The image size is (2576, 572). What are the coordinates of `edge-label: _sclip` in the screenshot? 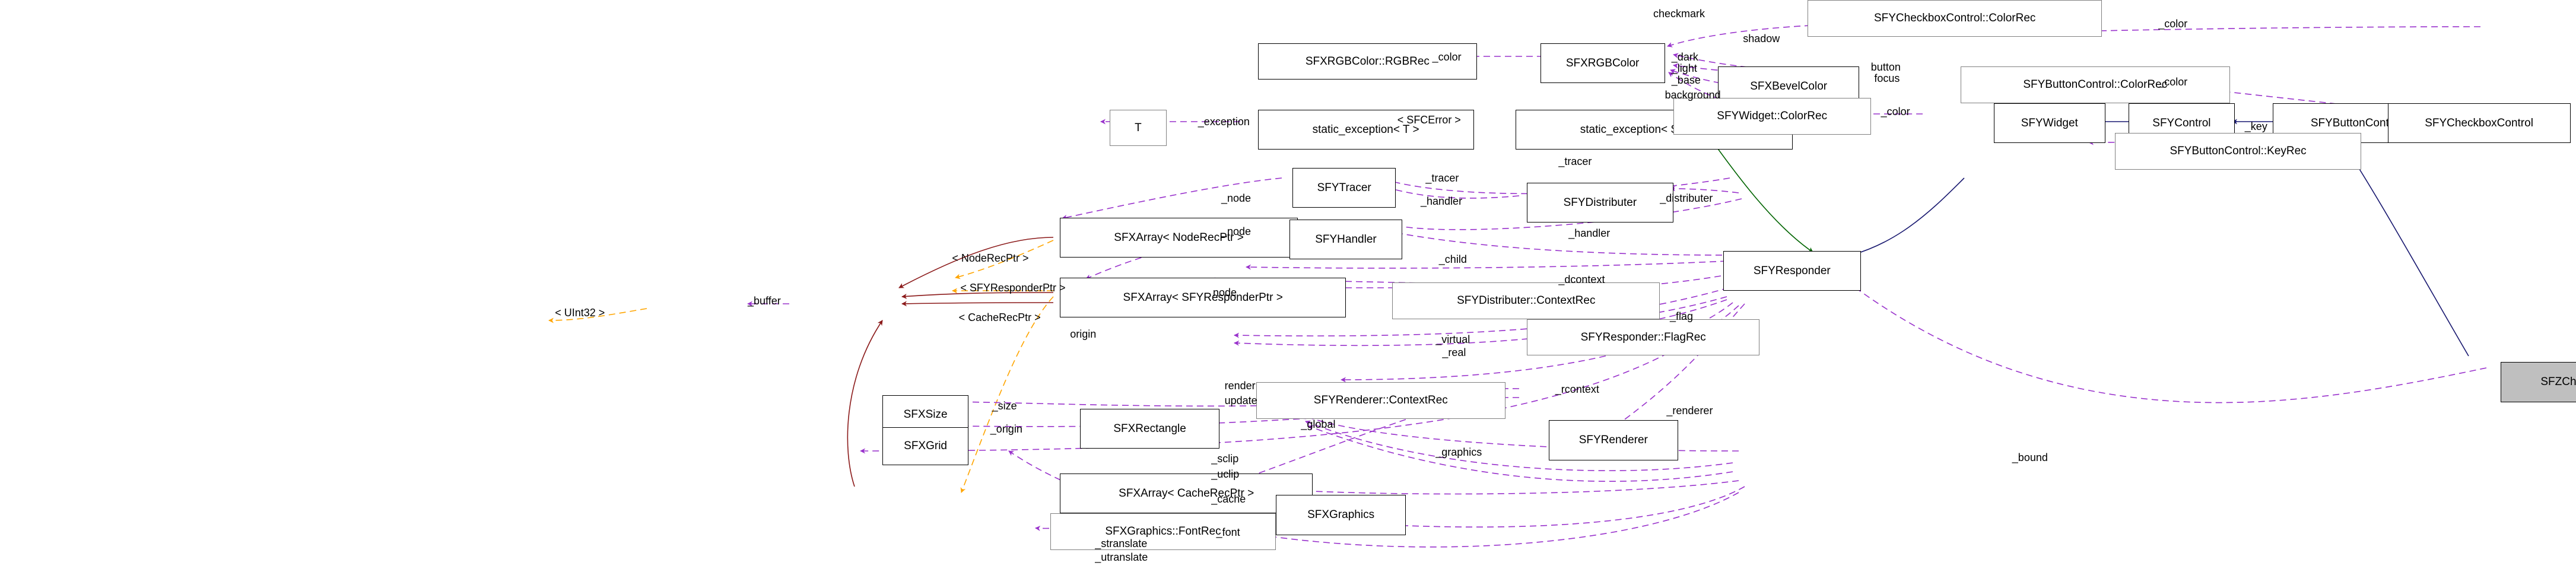 It's located at (1225, 459).